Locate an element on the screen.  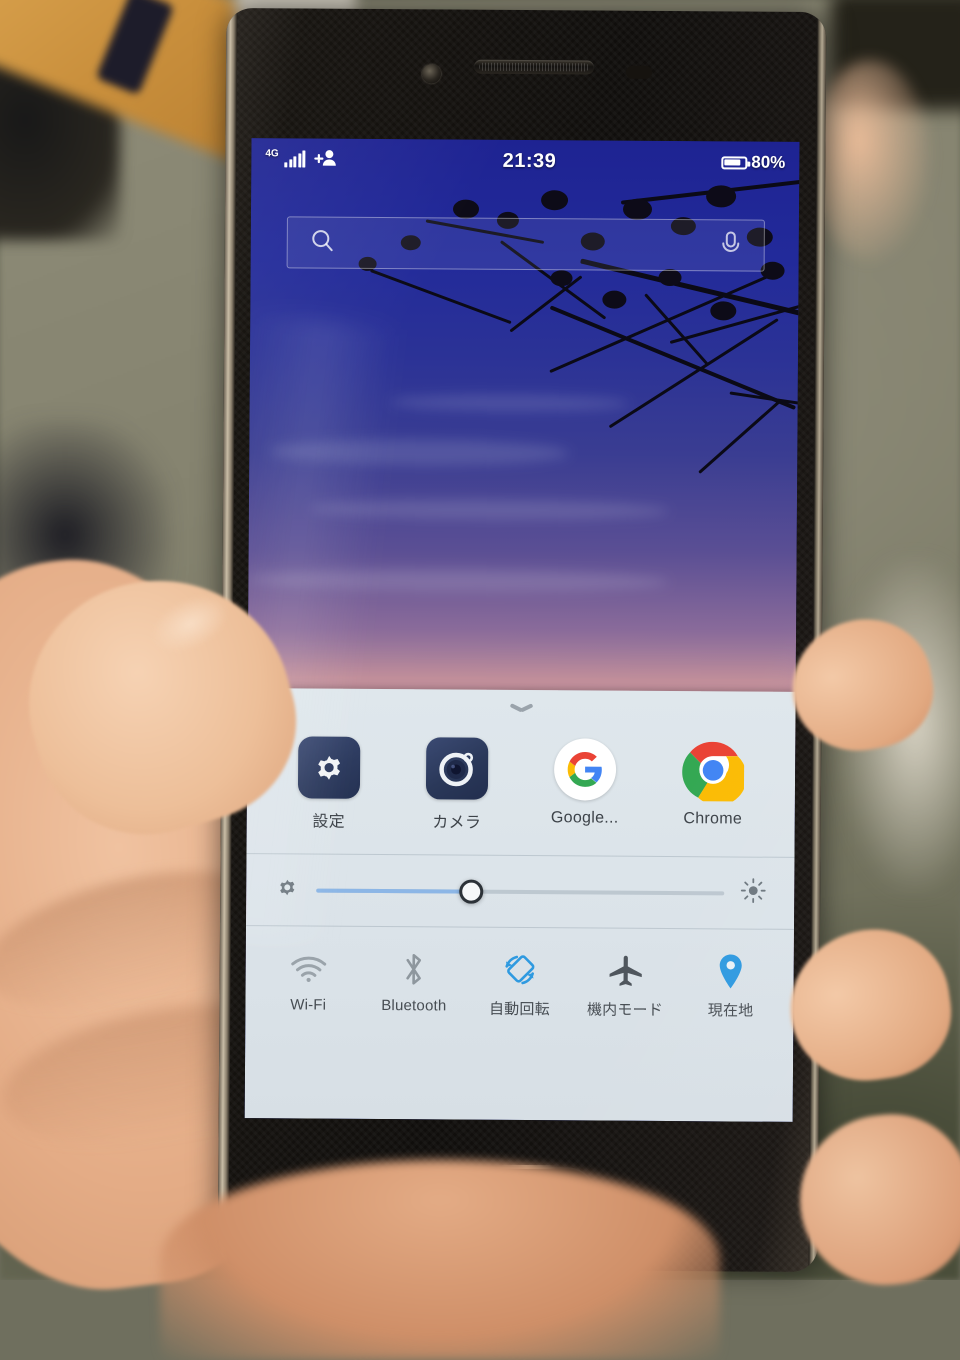
finger-right-top is located at coordinates (870, 160).